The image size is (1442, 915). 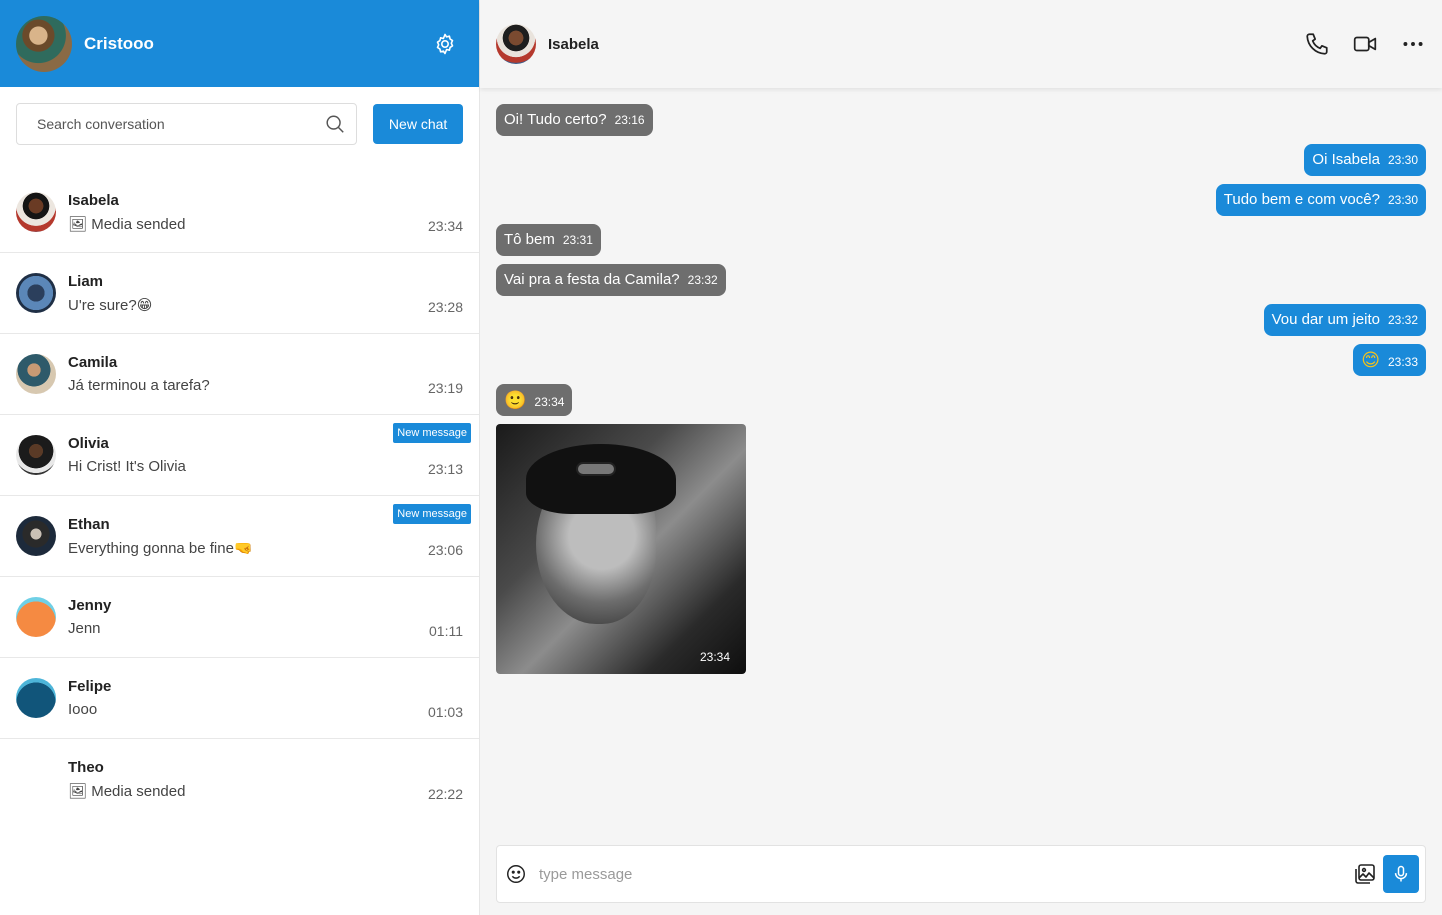 What do you see at coordinates (961, 120) in the screenshot?
I see `message-row: Oi! Tudo certo? 23:16` at bounding box center [961, 120].